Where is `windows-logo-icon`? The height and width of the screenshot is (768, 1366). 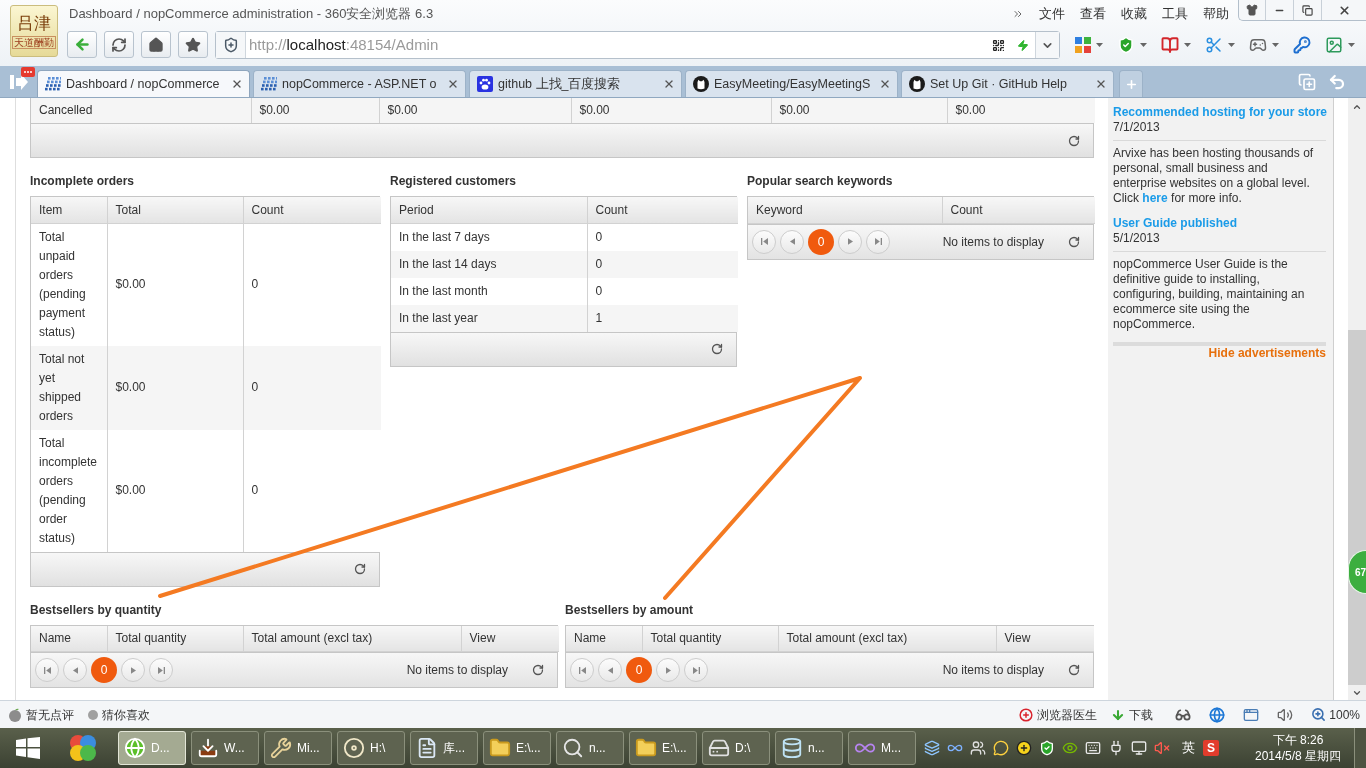
windows-logo-icon is located at coordinates (27, 748).